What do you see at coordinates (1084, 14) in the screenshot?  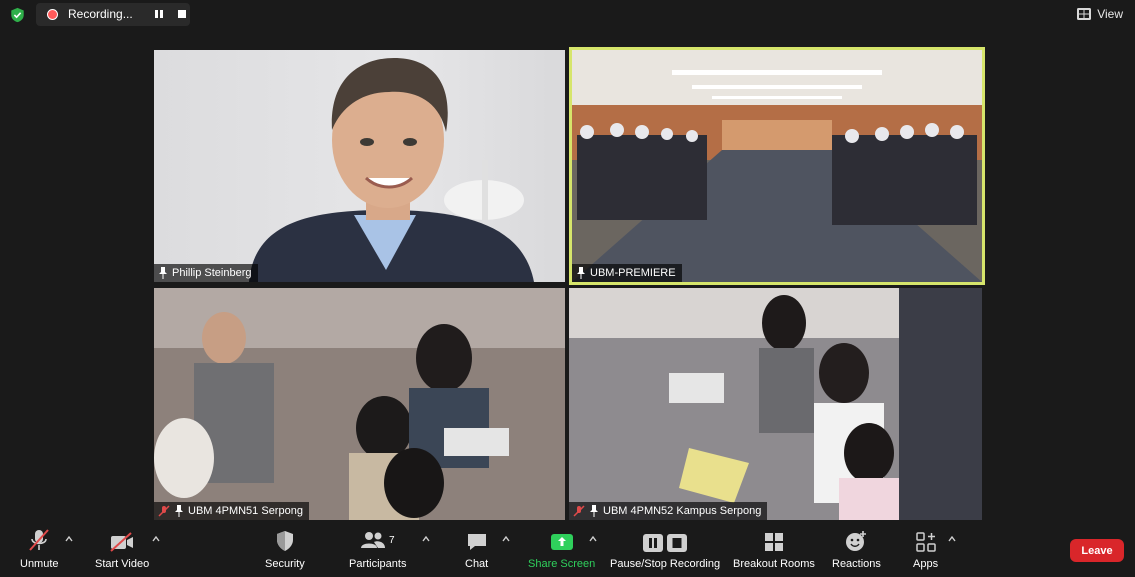 I see `grid-view-icon` at bounding box center [1084, 14].